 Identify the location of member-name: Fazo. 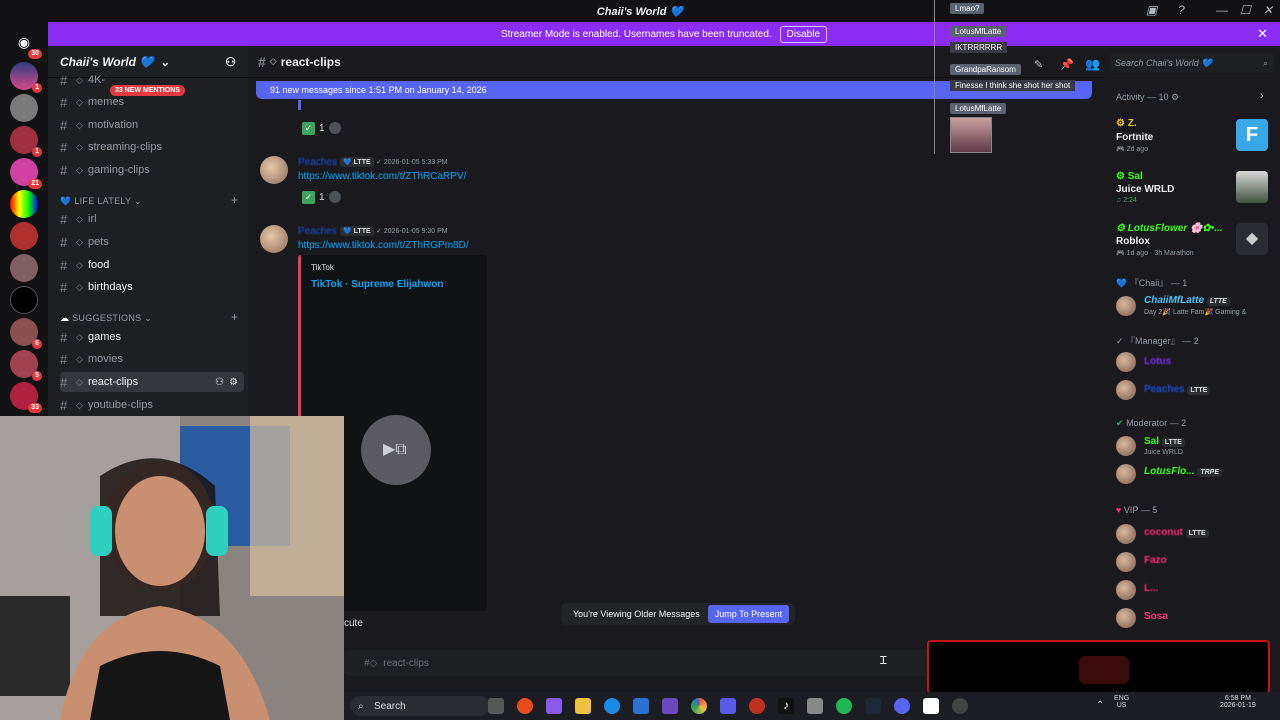
(1155, 560).